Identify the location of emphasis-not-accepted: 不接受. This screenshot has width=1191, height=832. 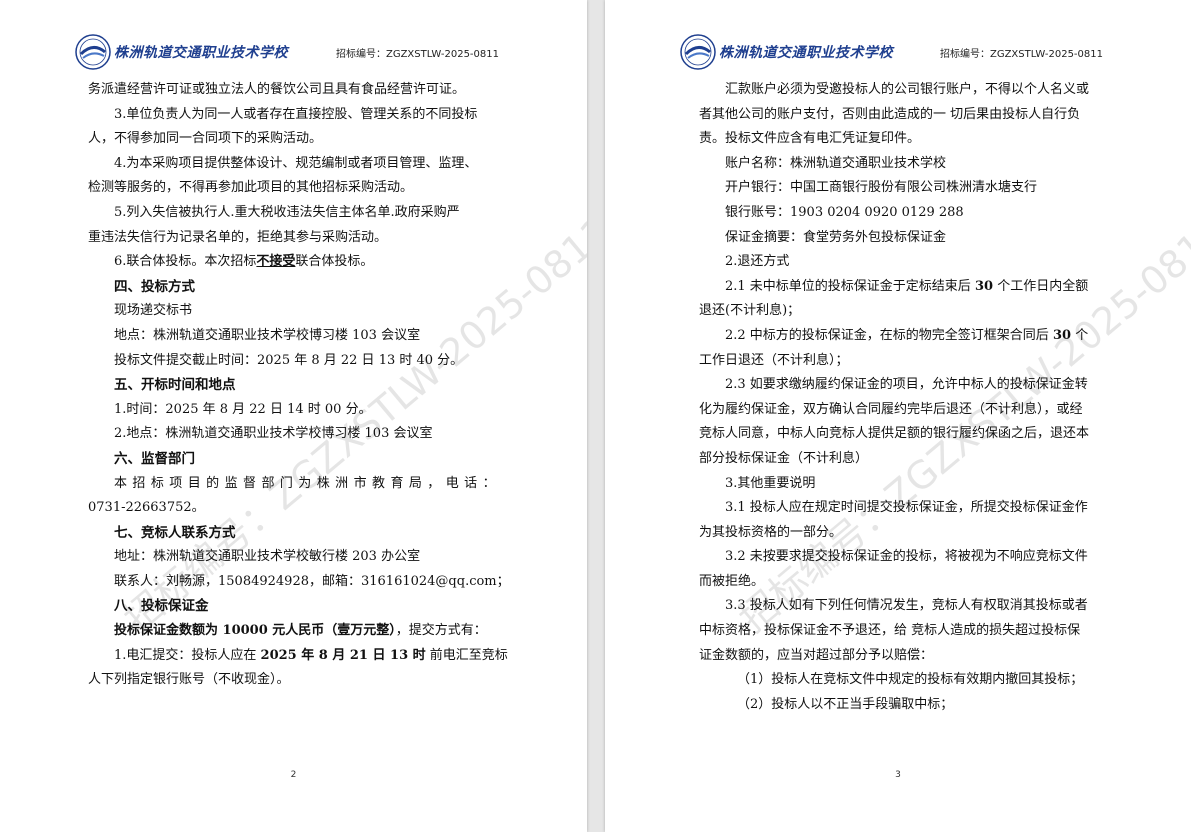
(276, 262).